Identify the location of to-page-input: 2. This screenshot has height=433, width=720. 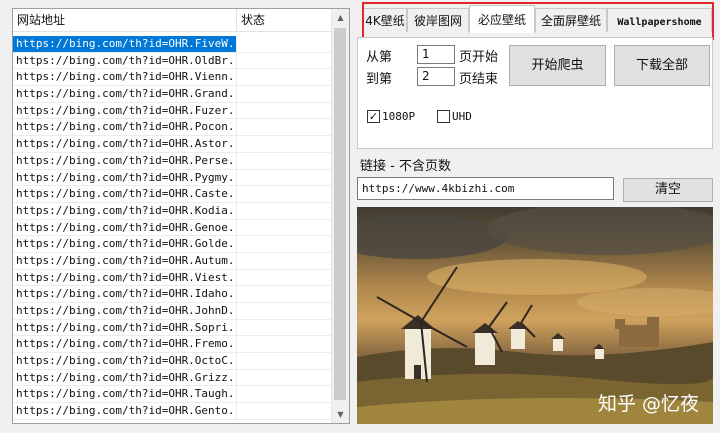
(436, 76).